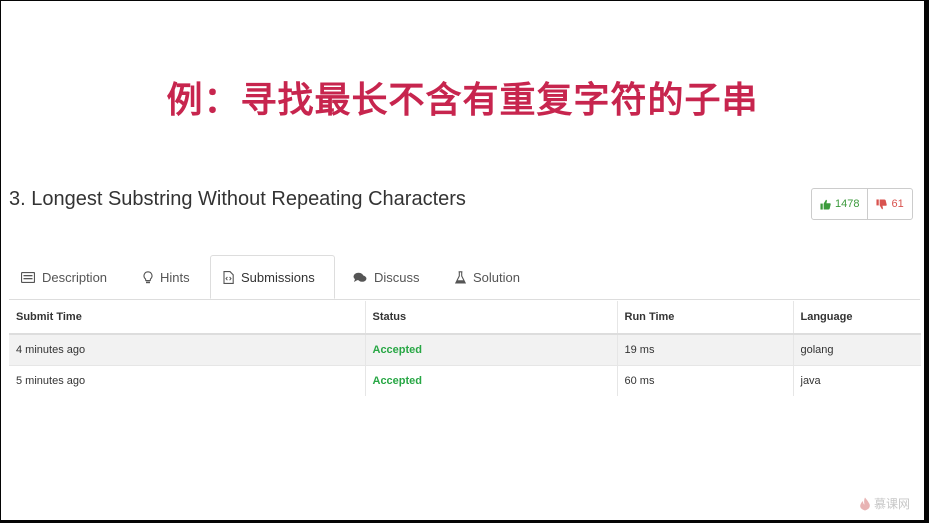 This screenshot has width=929, height=523. Describe the element at coordinates (148, 276) in the screenshot. I see `lightbulb-icon` at that location.